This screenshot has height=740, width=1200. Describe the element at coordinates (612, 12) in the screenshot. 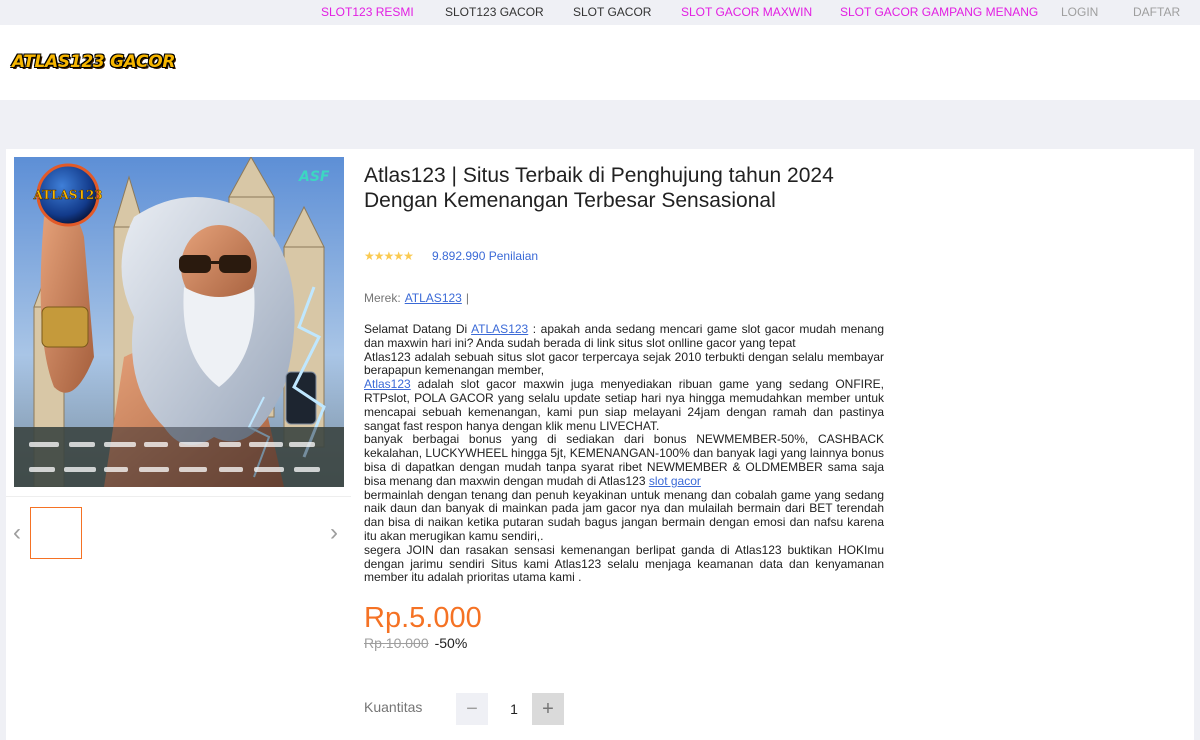

I see `nav-slot-gacor: SLOT GACOR` at that location.